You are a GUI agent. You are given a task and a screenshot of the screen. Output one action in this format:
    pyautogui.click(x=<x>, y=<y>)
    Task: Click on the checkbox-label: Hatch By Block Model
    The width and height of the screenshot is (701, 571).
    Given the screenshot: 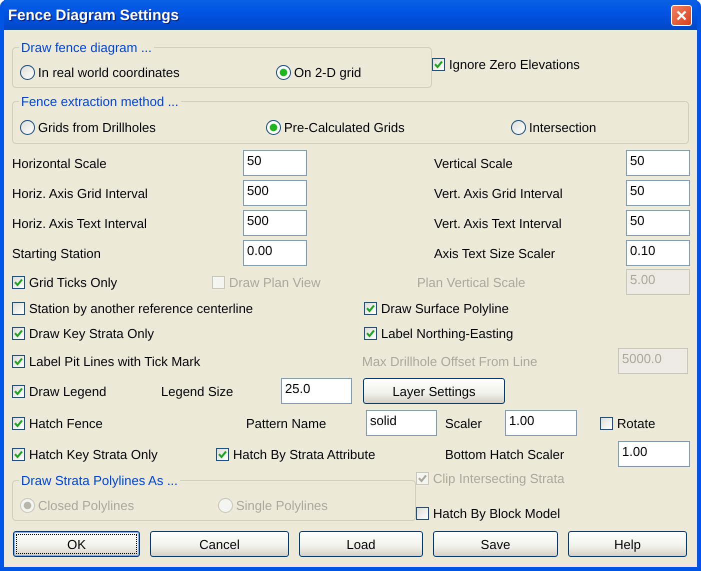 What is the action you would take?
    pyautogui.click(x=496, y=513)
    